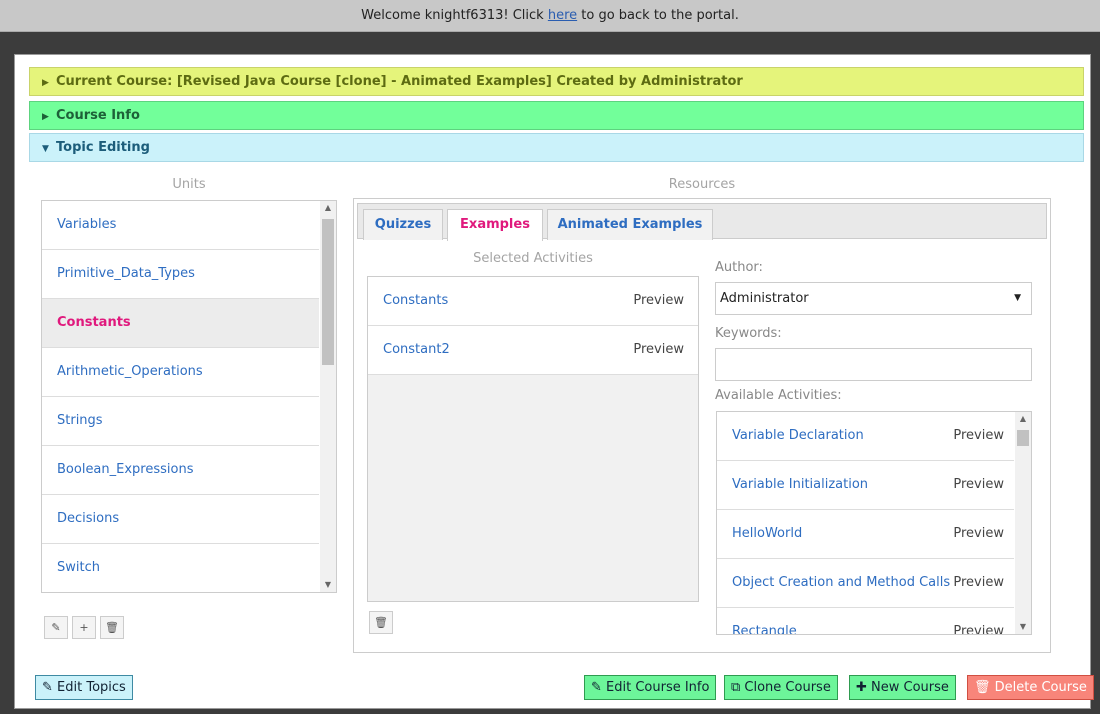  I want to click on course-info-title: Course Info, so click(98, 115).